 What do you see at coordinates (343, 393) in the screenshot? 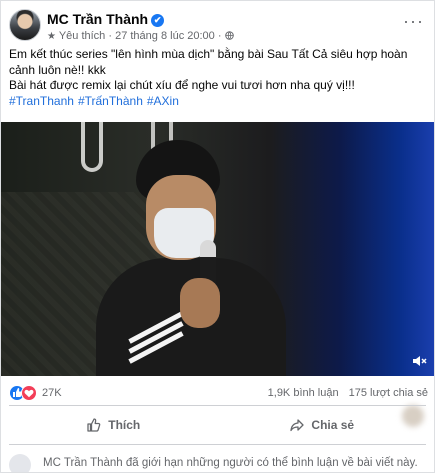
I see `engagement-stats: 1,9K bình luận 175 lượt chia sẻ` at bounding box center [343, 393].